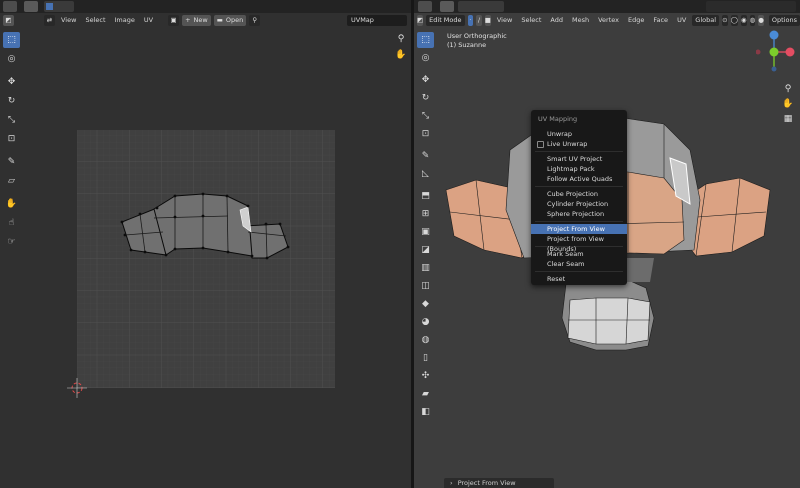 The width and height of the screenshot is (800, 488). I want to click on zoom-icon: ⚲, so click(401, 39).